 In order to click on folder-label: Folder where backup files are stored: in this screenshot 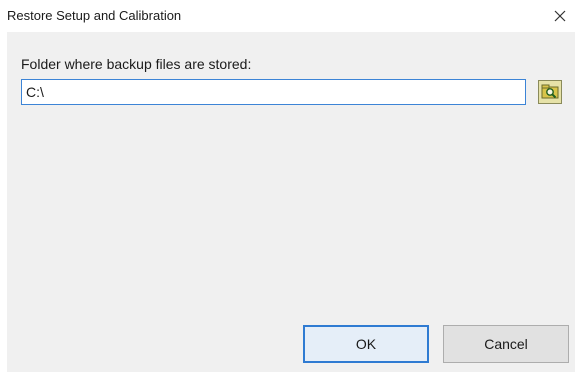, I will do `click(136, 64)`.